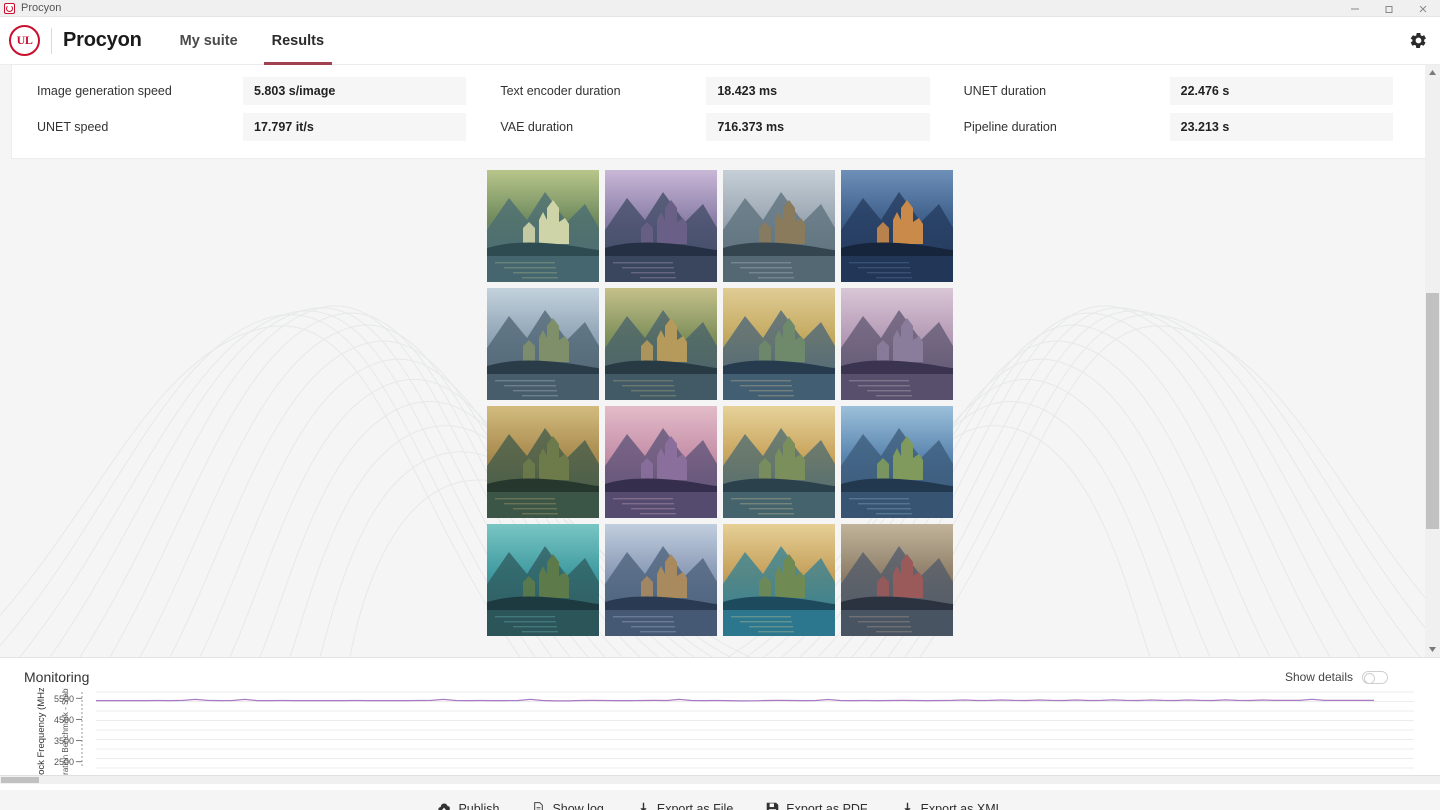 The height and width of the screenshot is (810, 1440). I want to click on logo-divider, so click(51, 40).